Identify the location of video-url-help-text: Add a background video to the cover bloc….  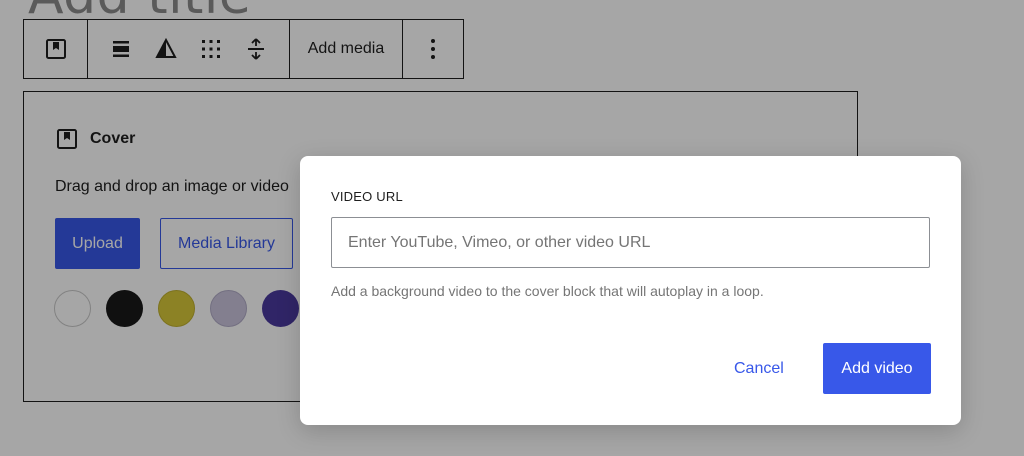
(547, 291).